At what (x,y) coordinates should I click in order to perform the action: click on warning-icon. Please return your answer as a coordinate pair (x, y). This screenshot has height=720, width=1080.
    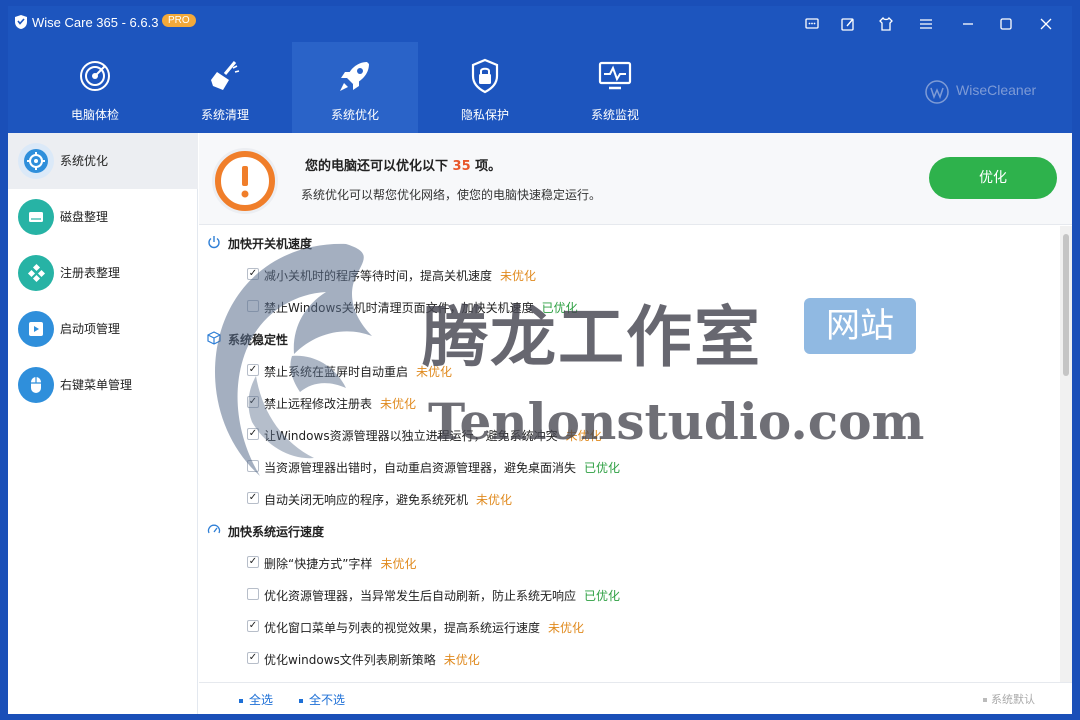
    Looking at the image, I should click on (245, 181).